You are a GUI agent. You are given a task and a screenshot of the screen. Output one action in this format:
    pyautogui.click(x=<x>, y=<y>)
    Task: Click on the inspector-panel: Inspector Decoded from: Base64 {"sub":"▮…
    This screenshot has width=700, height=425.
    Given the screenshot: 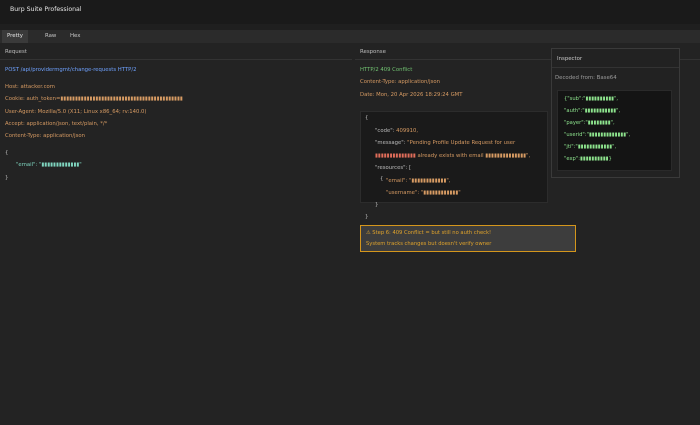 What is the action you would take?
    pyautogui.click(x=615, y=113)
    